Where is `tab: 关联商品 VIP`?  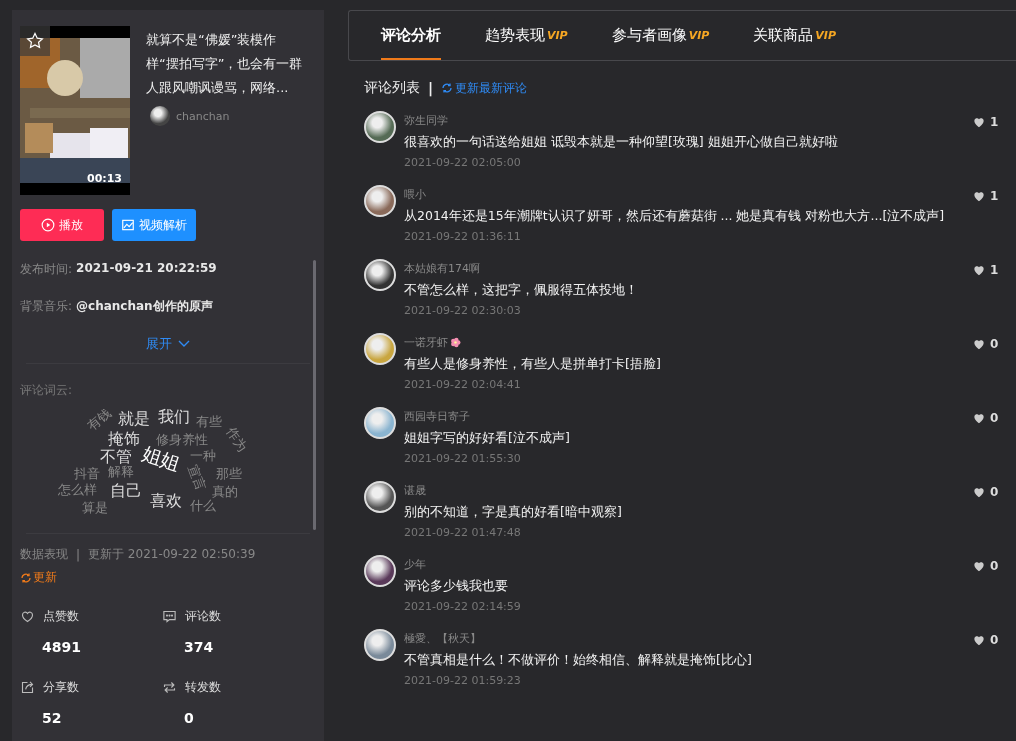
tab: 关联商品 VIP is located at coordinates (794, 35).